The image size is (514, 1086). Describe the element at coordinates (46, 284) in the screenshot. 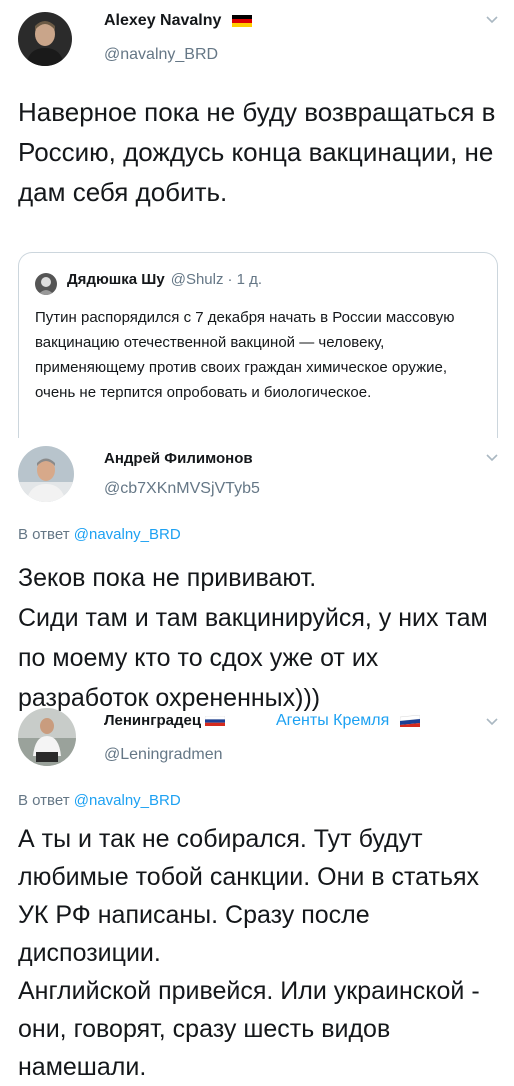

I see `quote-avatar` at that location.